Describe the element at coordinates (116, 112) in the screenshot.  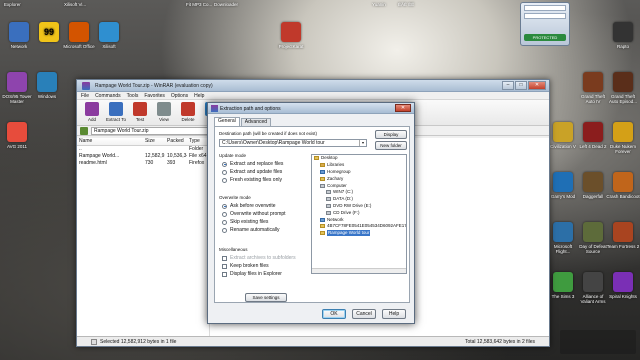
I see `toolbar-extract-button: Extract To` at that location.